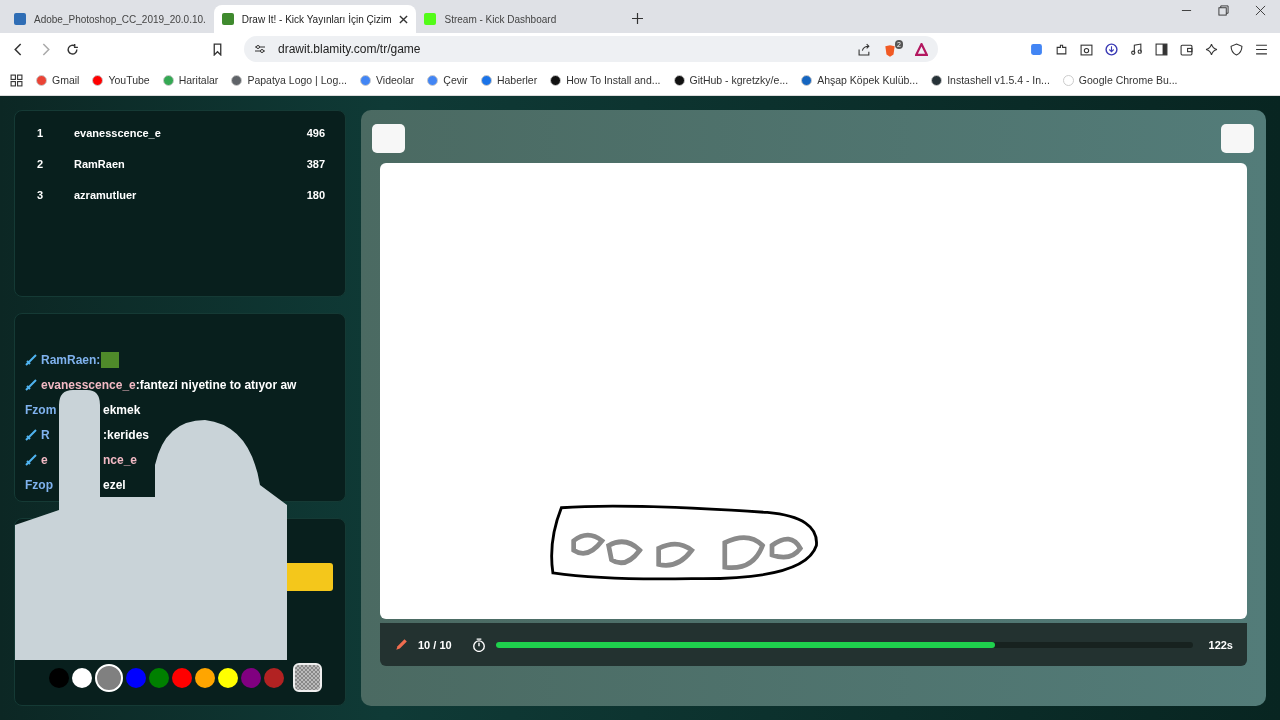 The image size is (1280, 720). What do you see at coordinates (1161, 49) in the screenshot?
I see `sidebar-icon` at bounding box center [1161, 49].